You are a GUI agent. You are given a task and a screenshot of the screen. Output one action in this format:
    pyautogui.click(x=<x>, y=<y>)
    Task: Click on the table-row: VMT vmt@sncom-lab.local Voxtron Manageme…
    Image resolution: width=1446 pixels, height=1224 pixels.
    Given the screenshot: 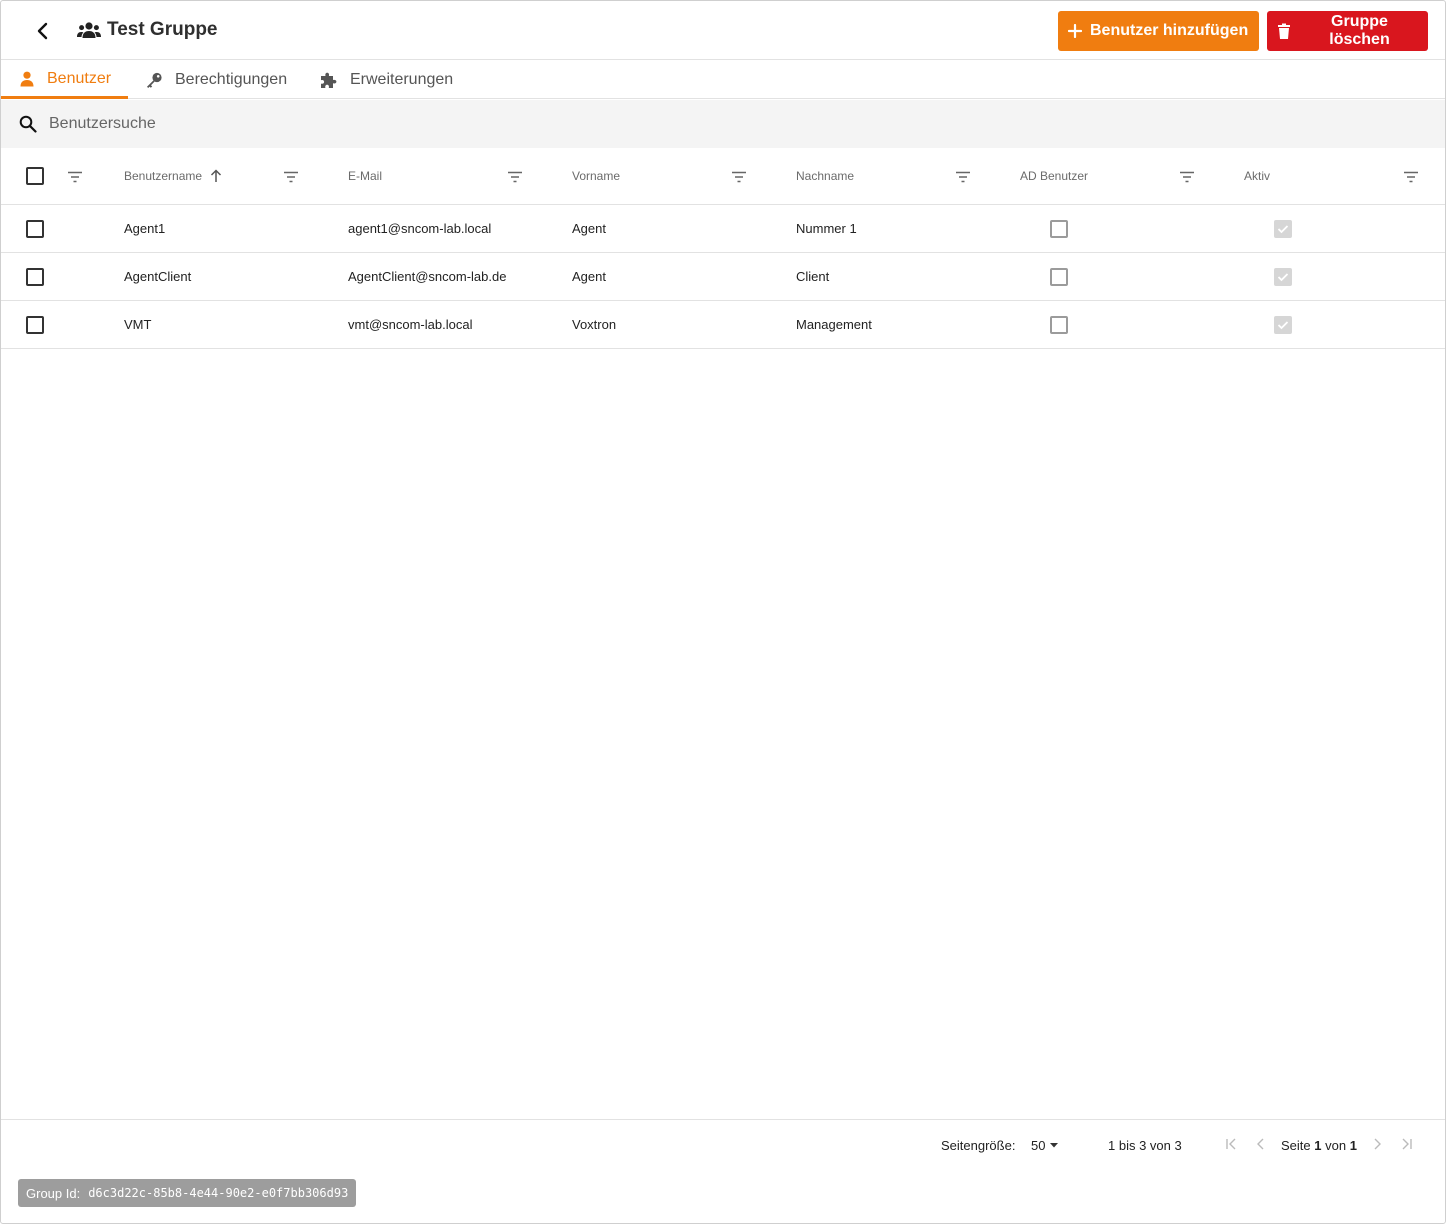 What is the action you would take?
    pyautogui.click(x=723, y=325)
    